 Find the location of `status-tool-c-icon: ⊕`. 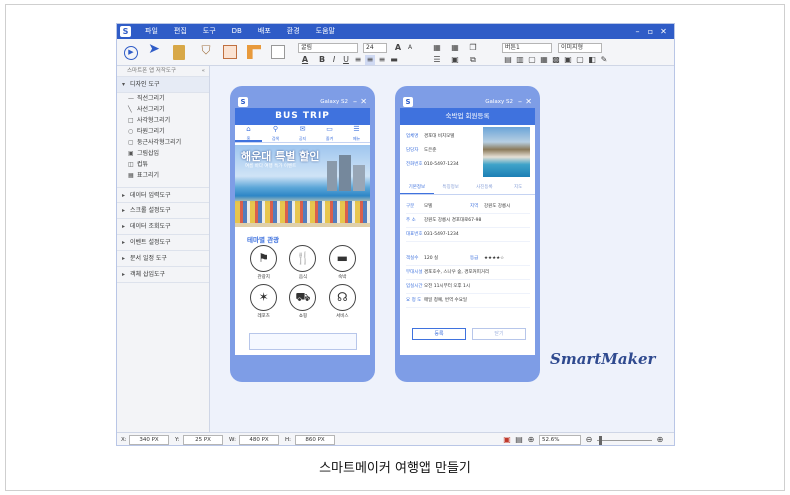

status-tool-c-icon: ⊕ is located at coordinates (531, 440).